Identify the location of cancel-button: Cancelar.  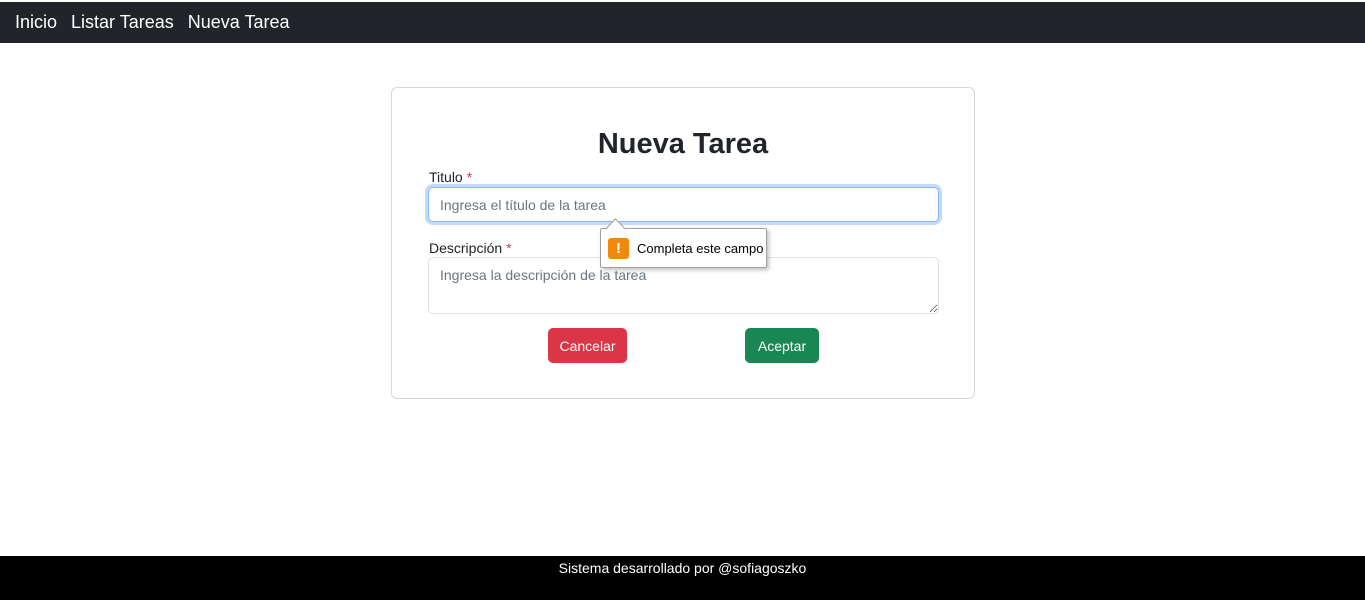
(587, 345).